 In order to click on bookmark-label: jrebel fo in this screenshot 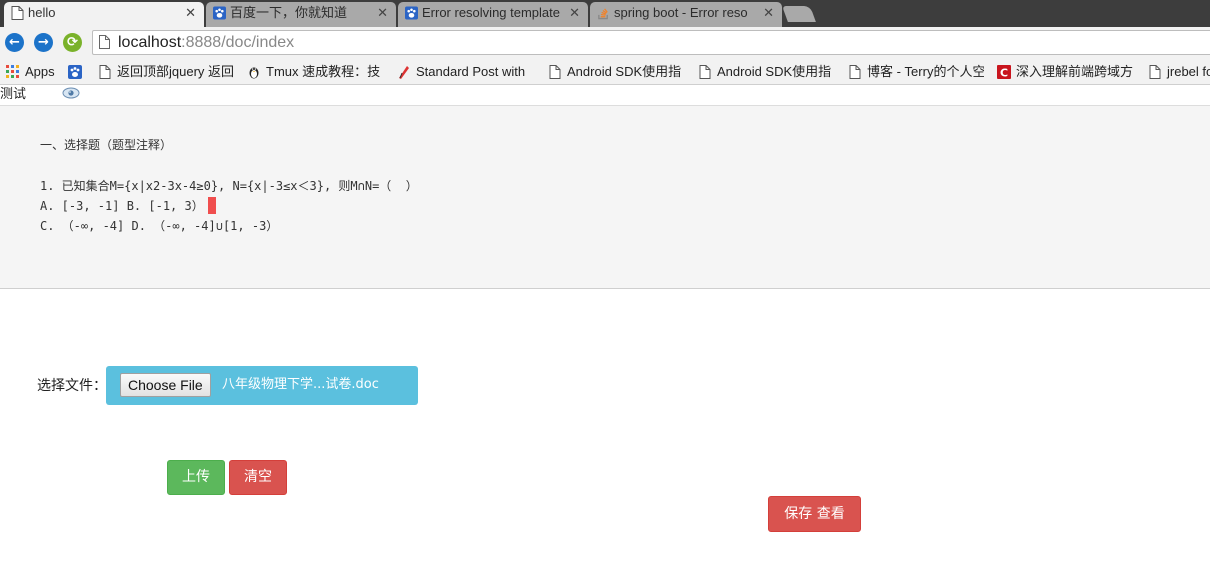, I will do `click(1188, 71)`.